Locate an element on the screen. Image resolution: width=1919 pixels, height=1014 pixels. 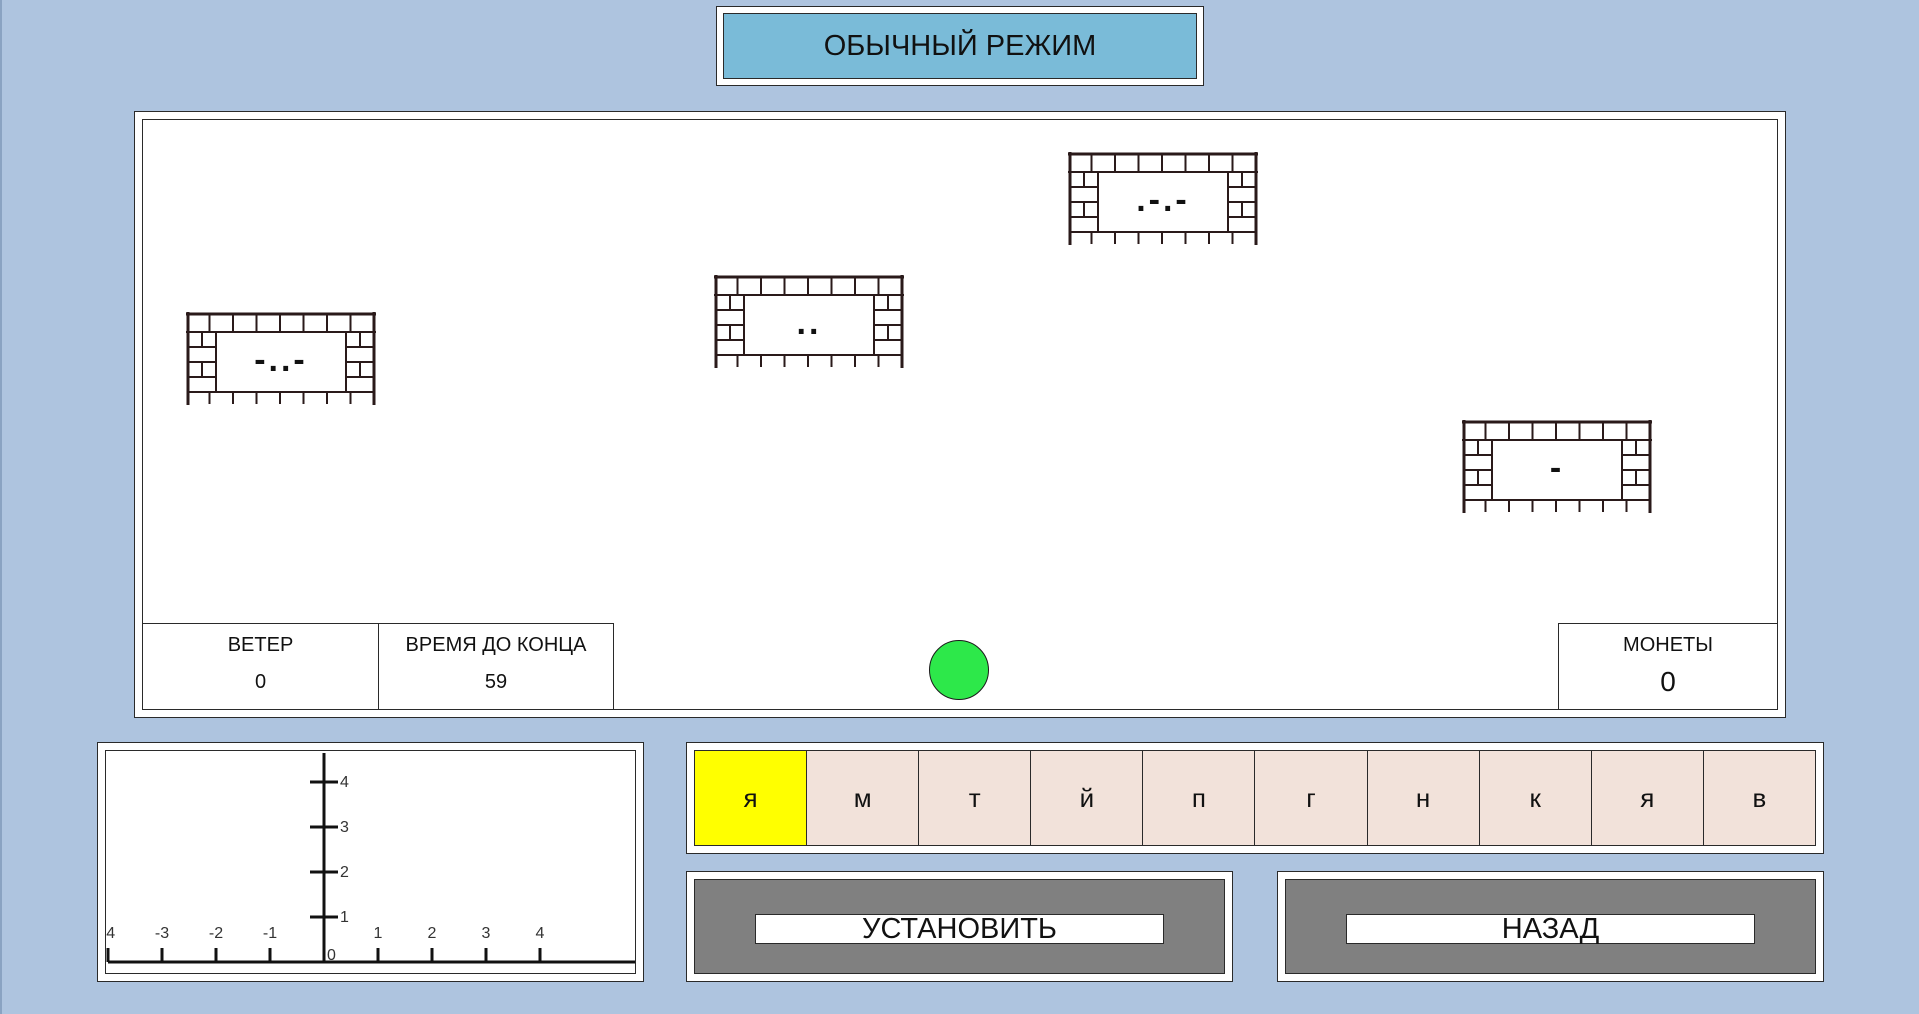
time-panel: ВРЕМЯ ДО КОНЦА 59 is located at coordinates (496, 666).